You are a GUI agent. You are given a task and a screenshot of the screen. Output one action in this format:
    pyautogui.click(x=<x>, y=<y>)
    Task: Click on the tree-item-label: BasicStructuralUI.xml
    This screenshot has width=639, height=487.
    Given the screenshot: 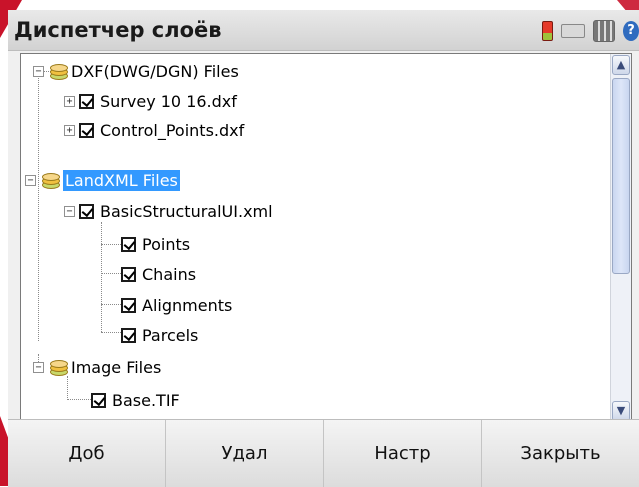 What is the action you would take?
    pyautogui.click(x=186, y=211)
    